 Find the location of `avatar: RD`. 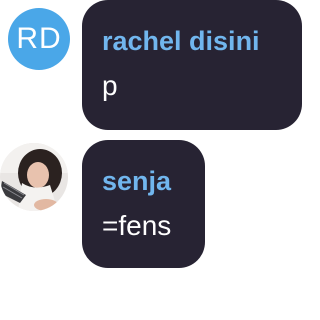

avatar: RD is located at coordinates (39, 39).